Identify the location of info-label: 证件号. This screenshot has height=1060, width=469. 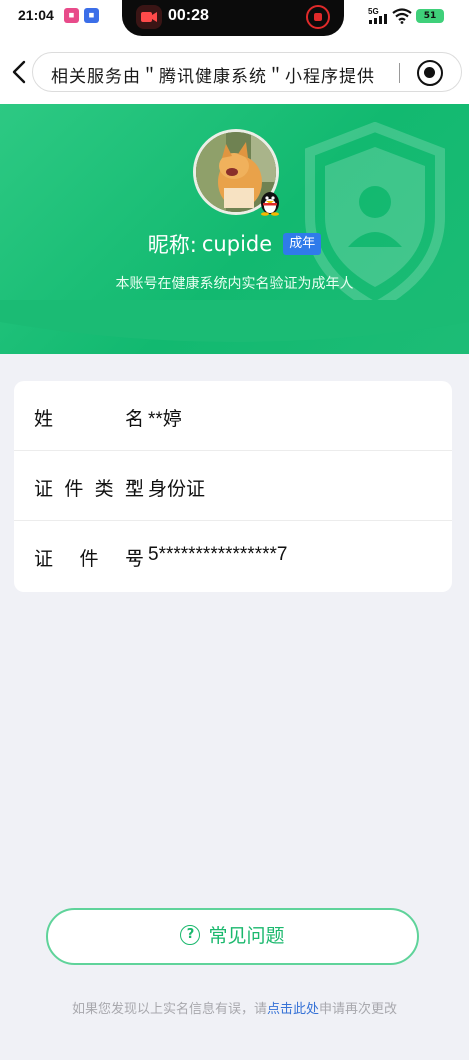
(89, 559).